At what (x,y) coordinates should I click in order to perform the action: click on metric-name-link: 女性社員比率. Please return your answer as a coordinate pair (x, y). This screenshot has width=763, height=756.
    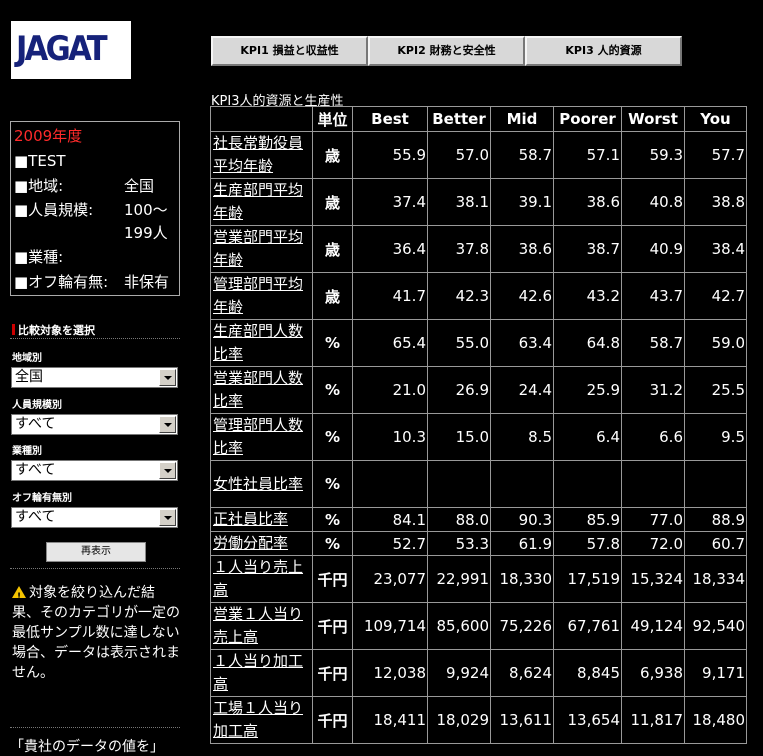
    Looking at the image, I should click on (261, 484).